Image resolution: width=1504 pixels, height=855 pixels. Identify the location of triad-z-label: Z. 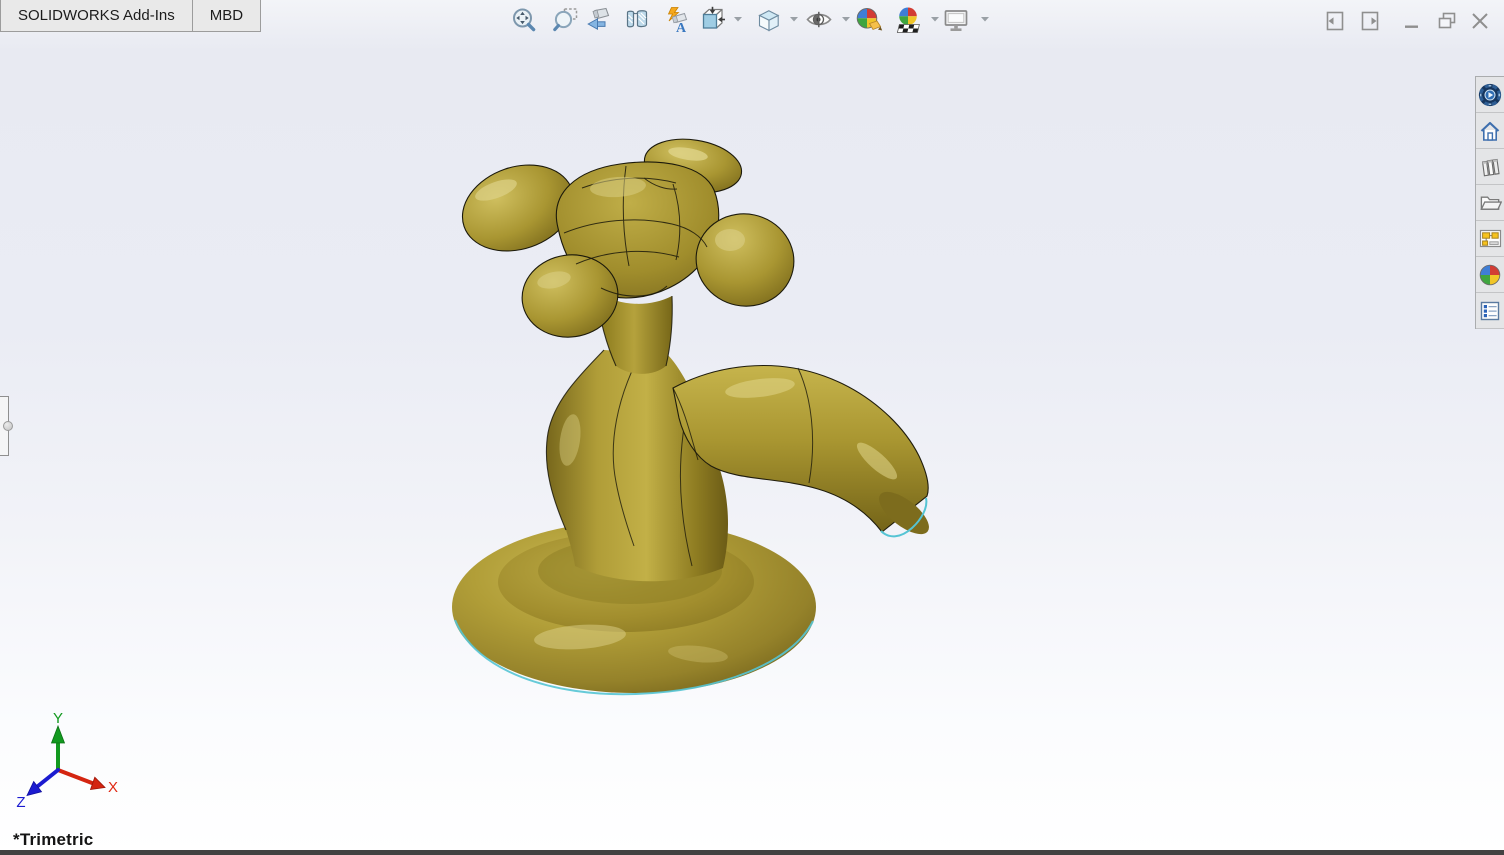
(20, 802).